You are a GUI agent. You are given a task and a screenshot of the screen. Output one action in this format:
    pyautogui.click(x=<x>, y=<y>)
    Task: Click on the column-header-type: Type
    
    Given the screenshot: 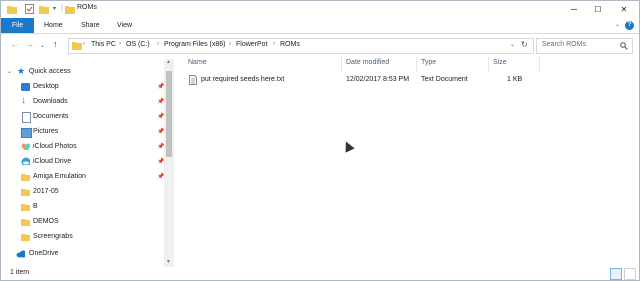 What is the action you would take?
    pyautogui.click(x=428, y=65)
    